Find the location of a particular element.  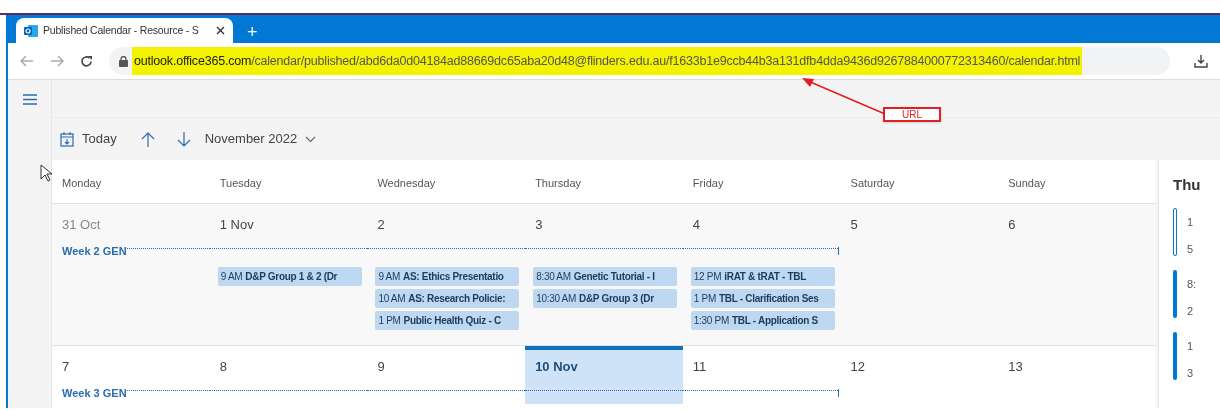

today-button: Today is located at coordinates (91, 139).